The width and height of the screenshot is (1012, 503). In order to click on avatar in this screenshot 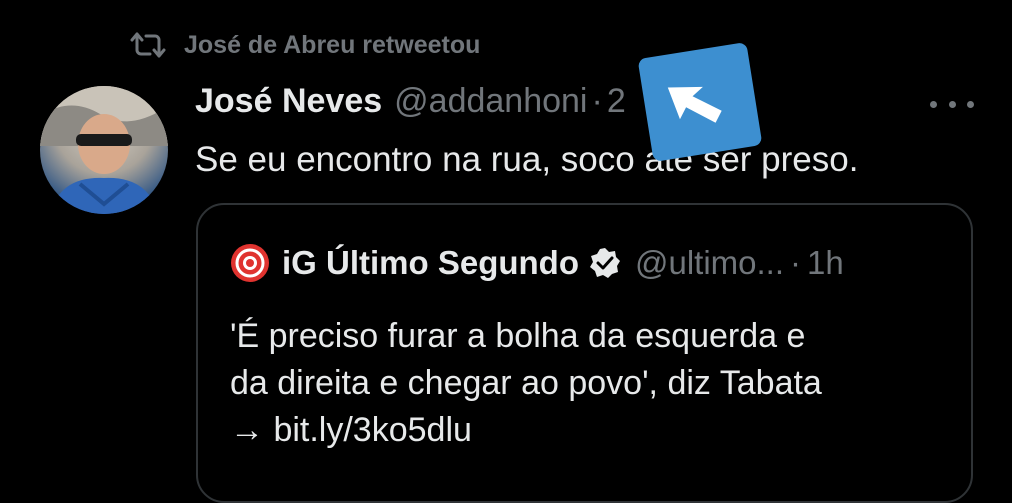, I will do `click(104, 150)`.